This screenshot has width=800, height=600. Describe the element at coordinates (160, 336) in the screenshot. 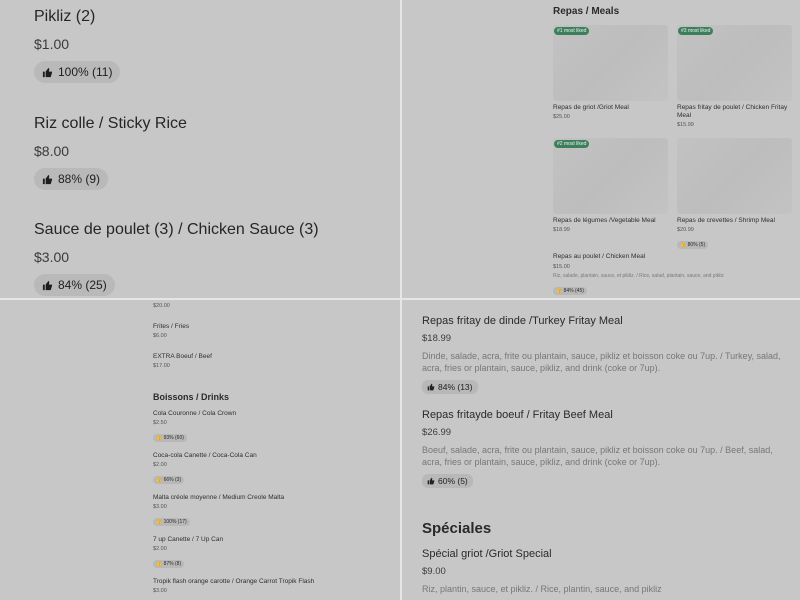

I see `item-price: $6.00` at that location.